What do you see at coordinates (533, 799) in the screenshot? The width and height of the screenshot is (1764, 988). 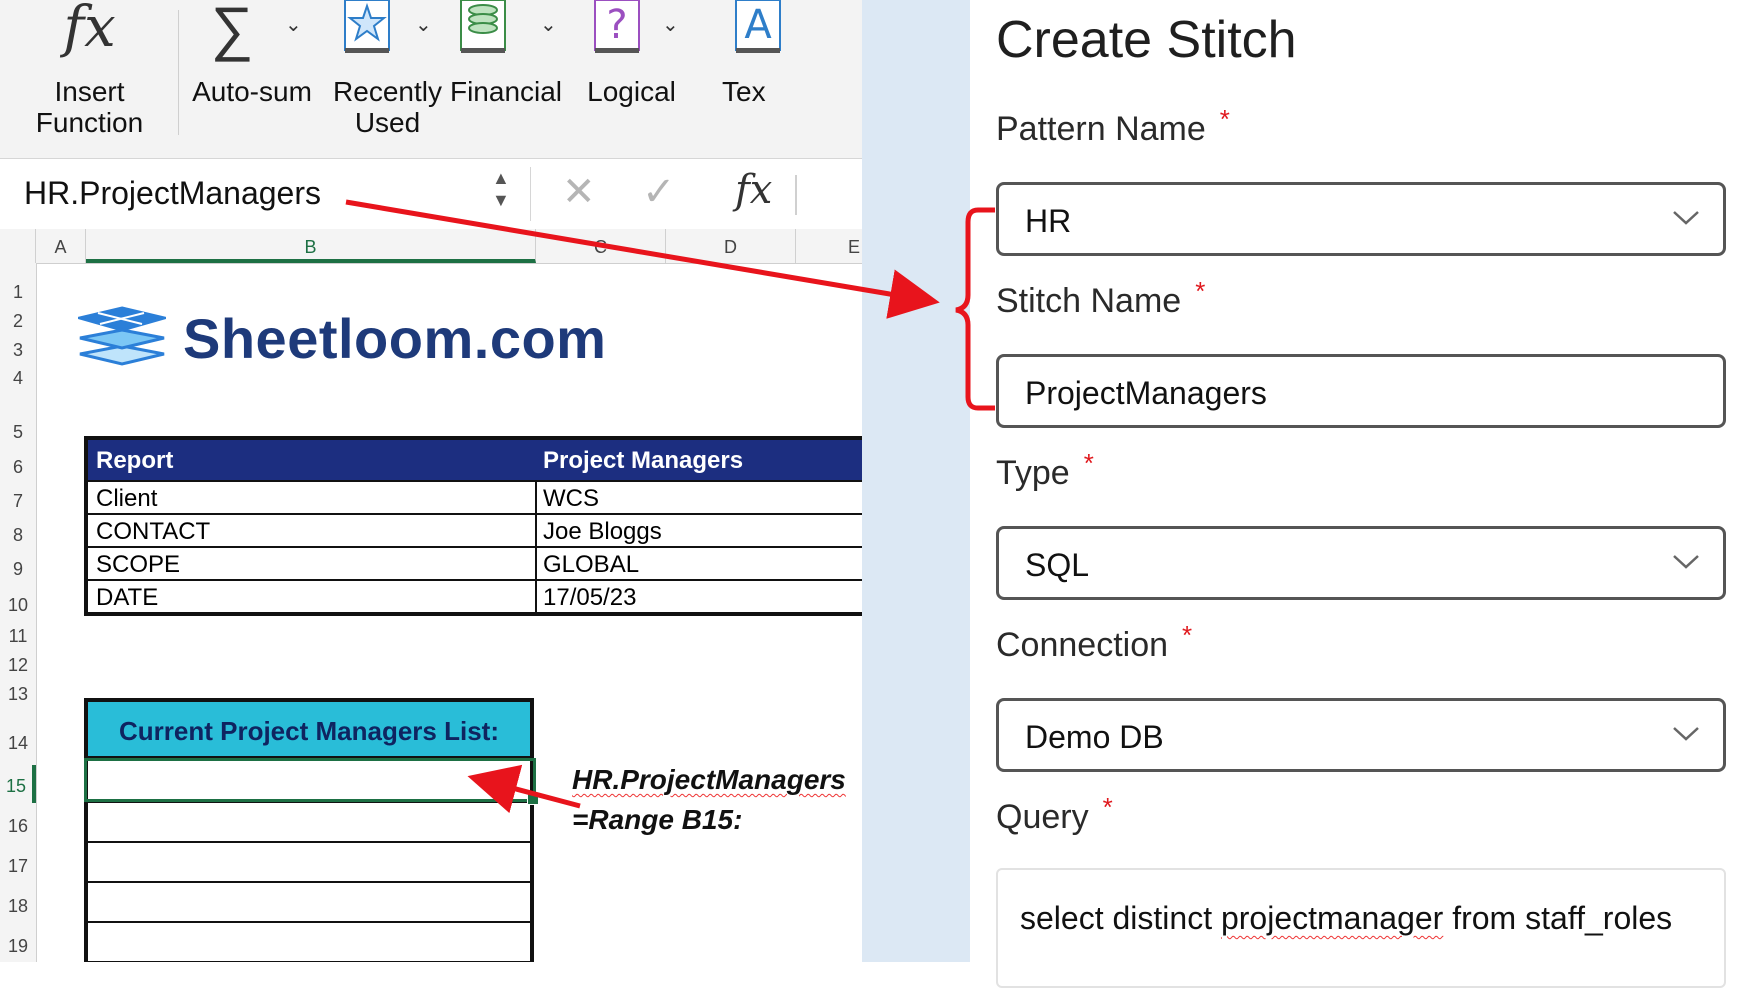 I see `fill-handle` at bounding box center [533, 799].